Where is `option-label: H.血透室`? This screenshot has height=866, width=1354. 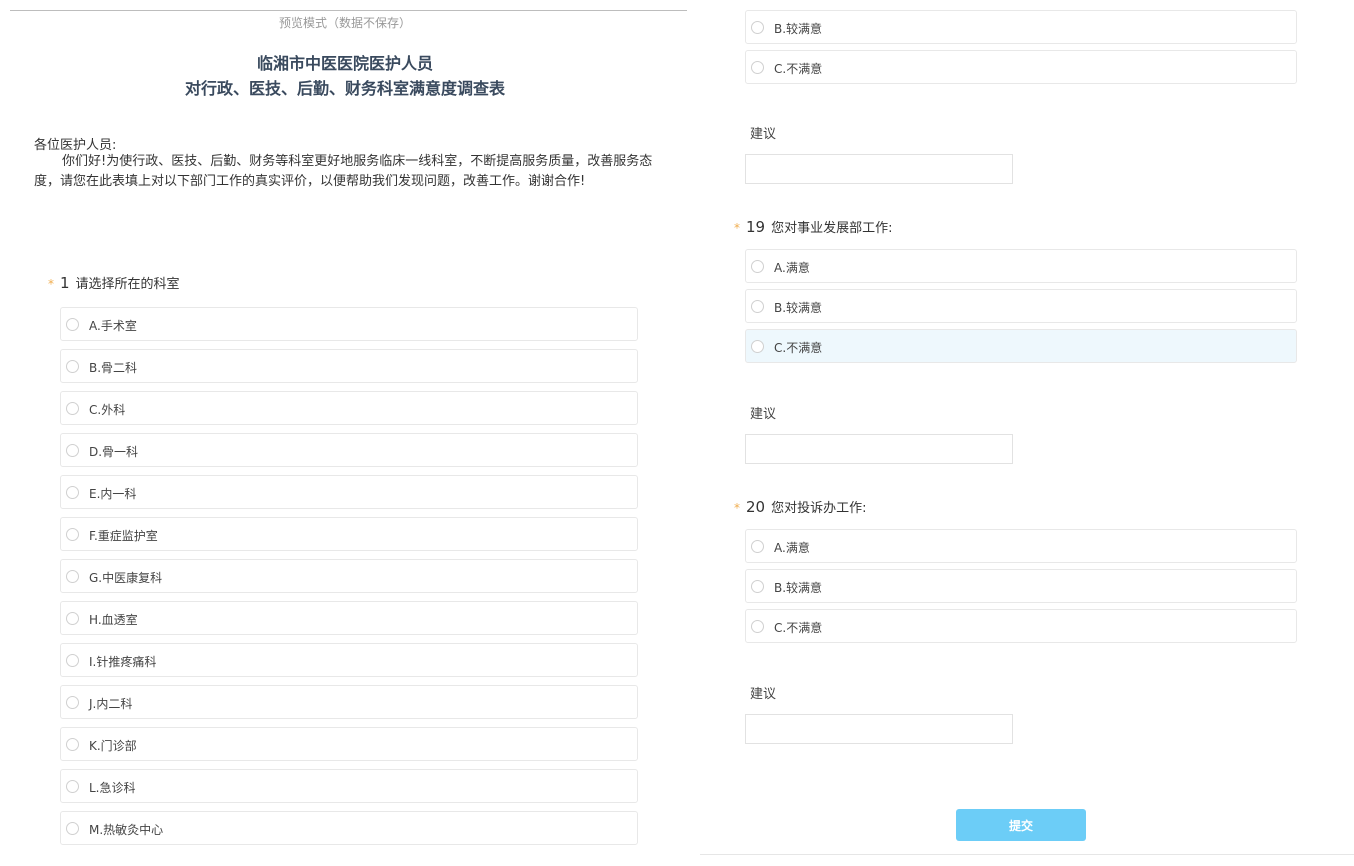
option-label: H.血透室 is located at coordinates (113, 620).